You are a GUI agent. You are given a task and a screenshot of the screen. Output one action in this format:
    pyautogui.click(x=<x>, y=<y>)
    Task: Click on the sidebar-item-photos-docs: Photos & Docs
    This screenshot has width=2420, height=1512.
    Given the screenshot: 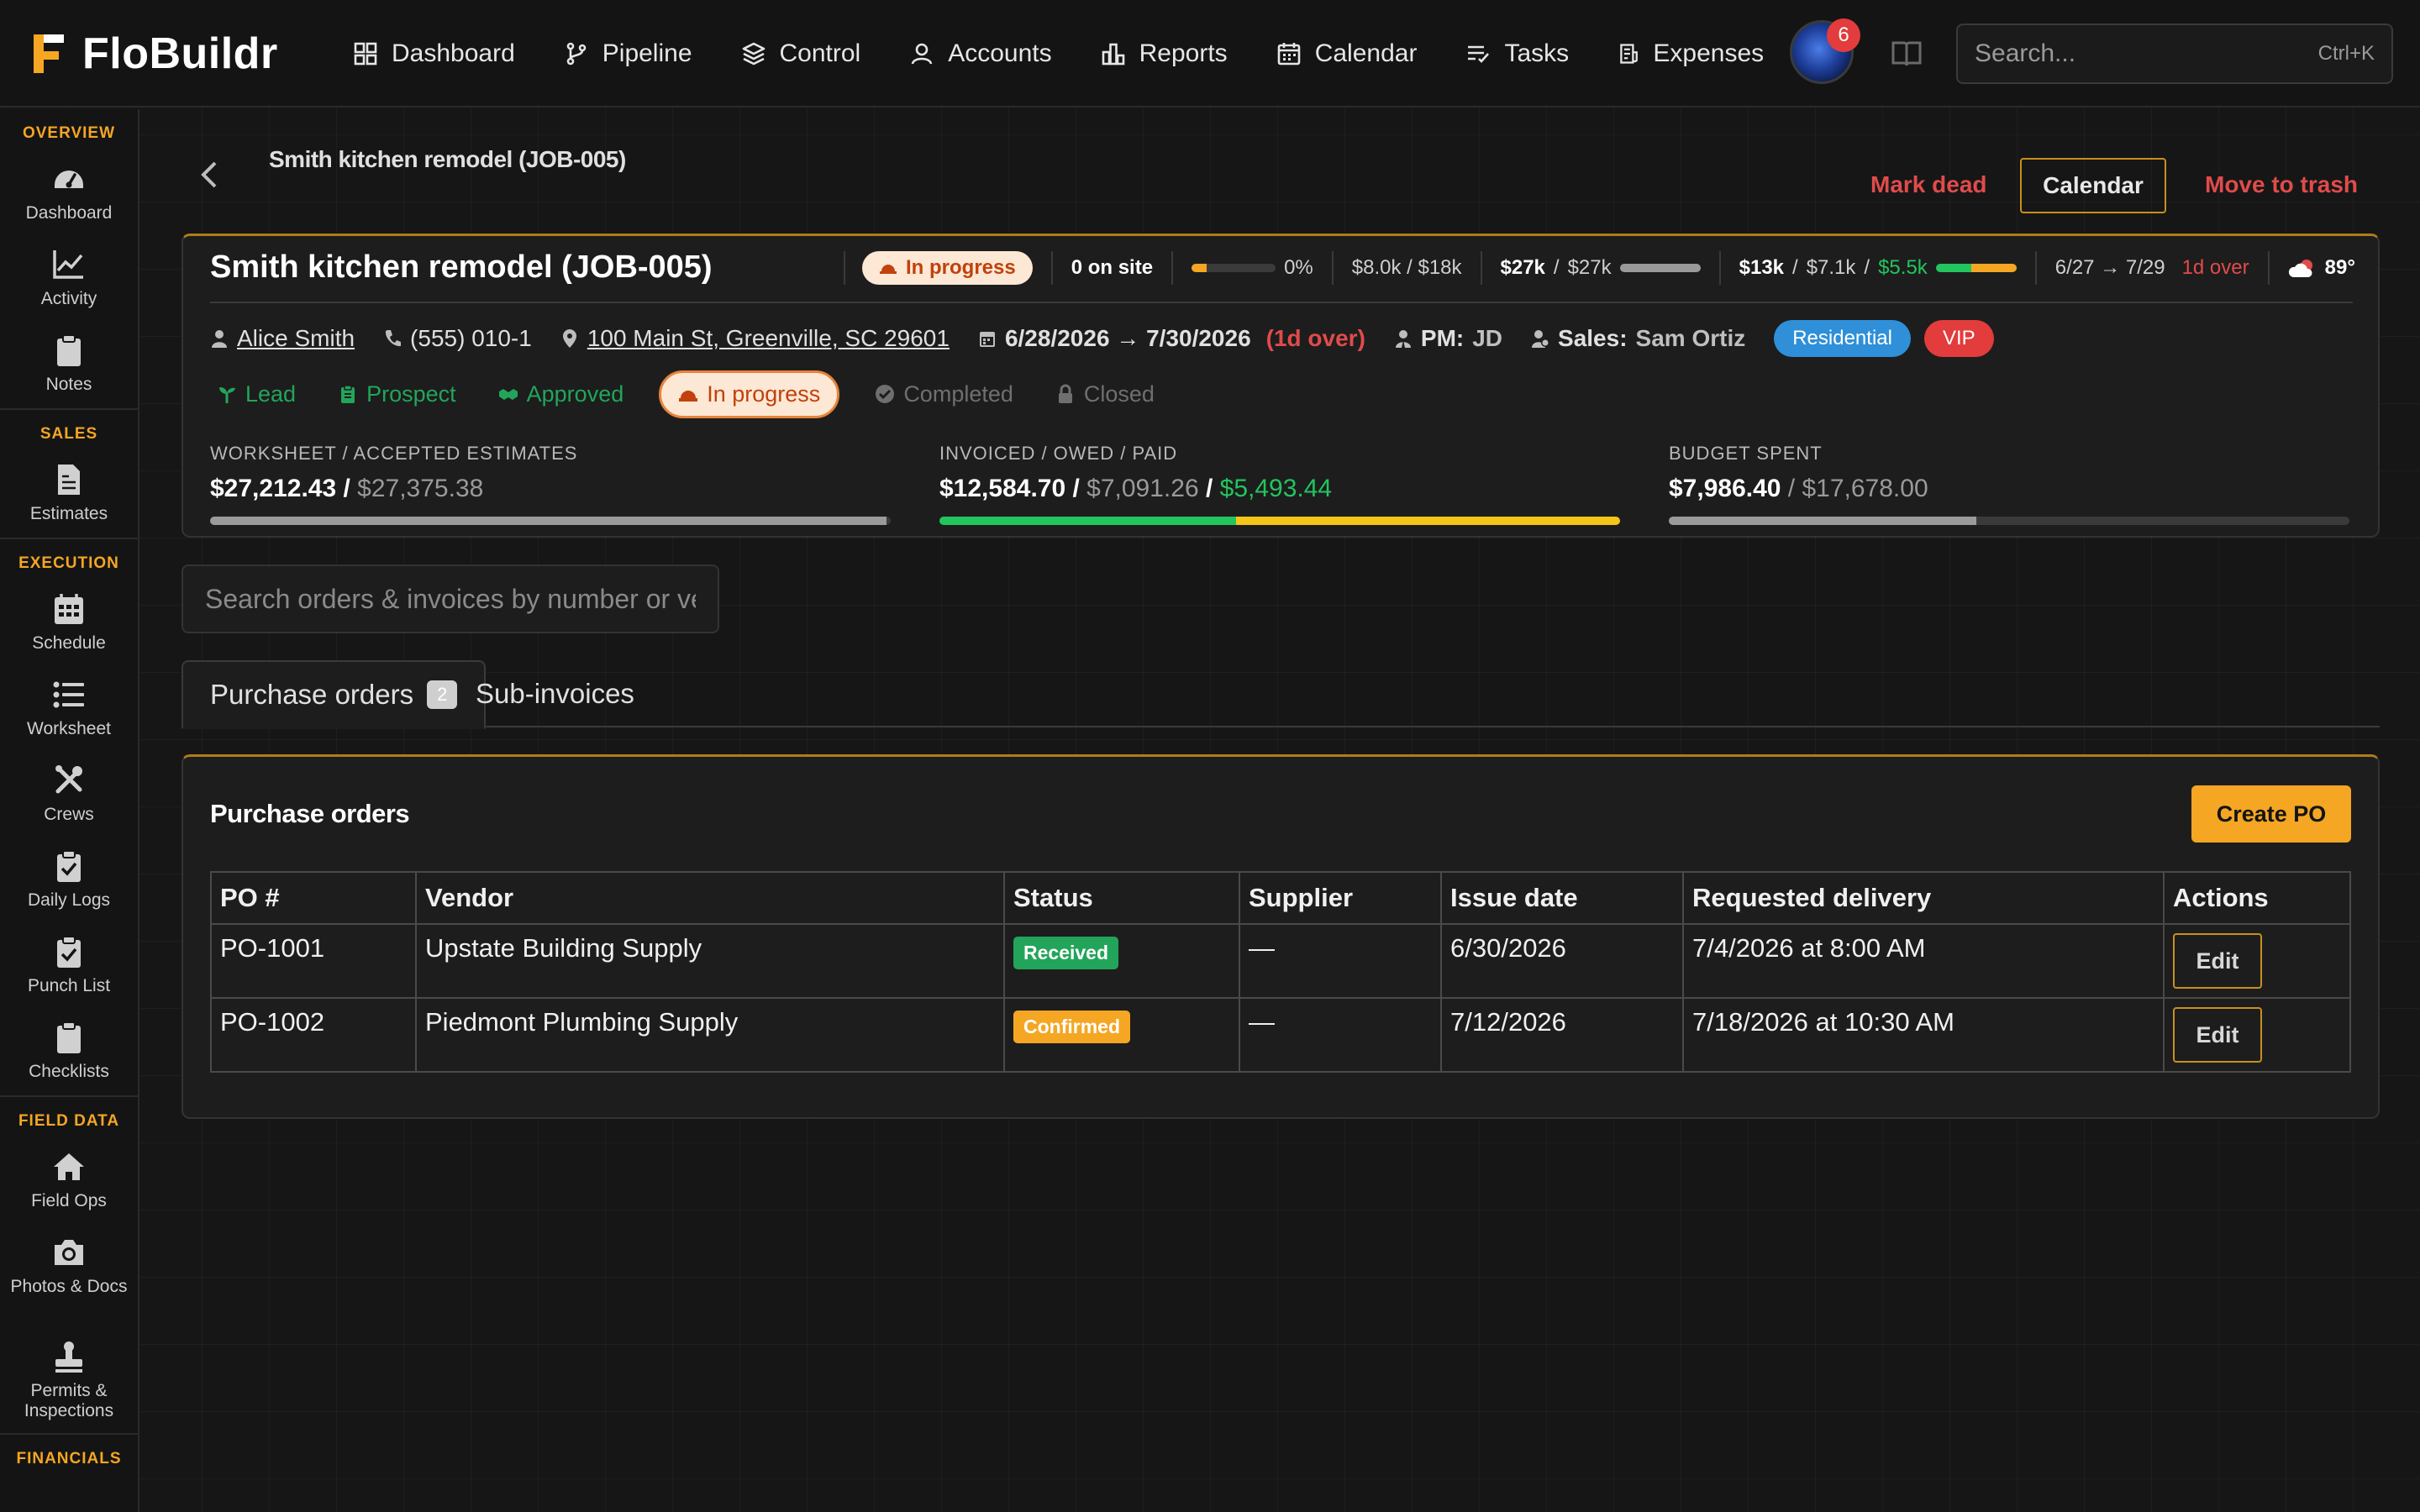 What is the action you would take?
    pyautogui.click(x=69, y=1277)
    